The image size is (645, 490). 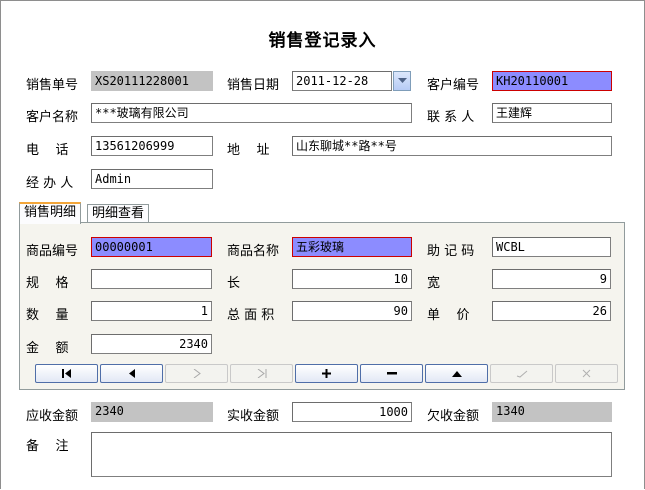 What do you see at coordinates (151, 344) in the screenshot?
I see `amount-field: 2340` at bounding box center [151, 344].